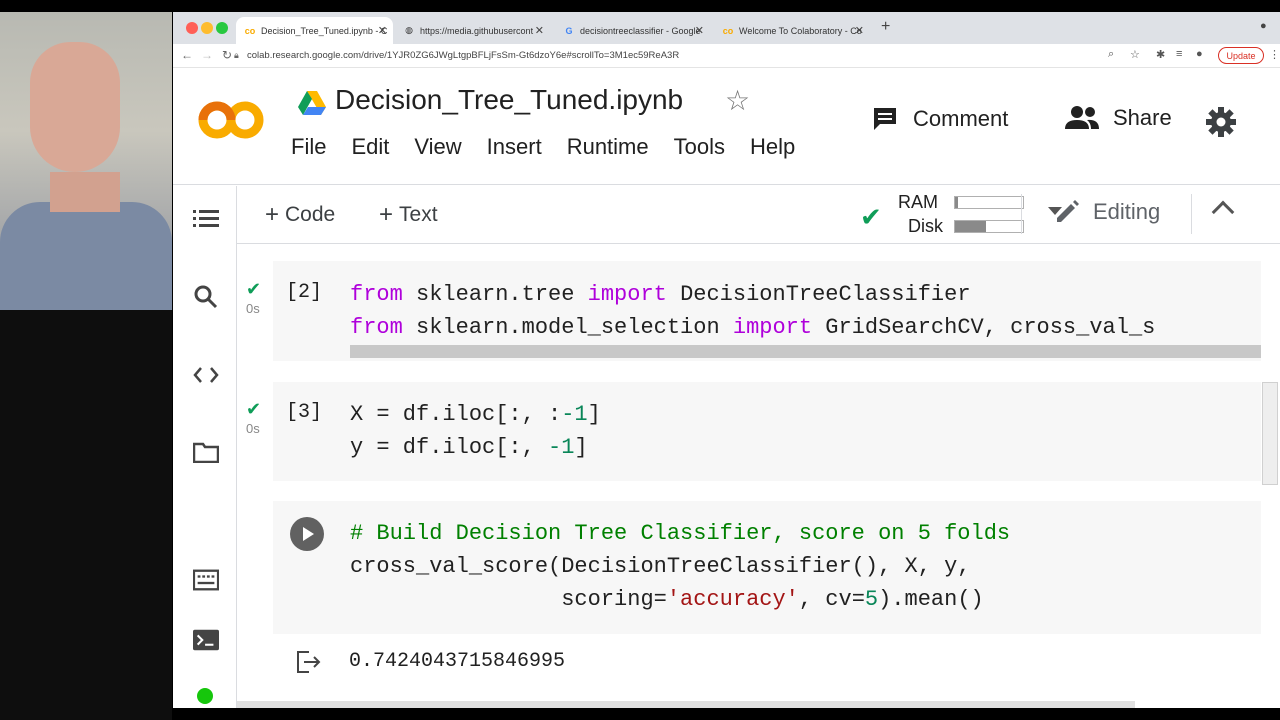  What do you see at coordinates (737, 100) in the screenshot?
I see `star-icon: ☆` at bounding box center [737, 100].